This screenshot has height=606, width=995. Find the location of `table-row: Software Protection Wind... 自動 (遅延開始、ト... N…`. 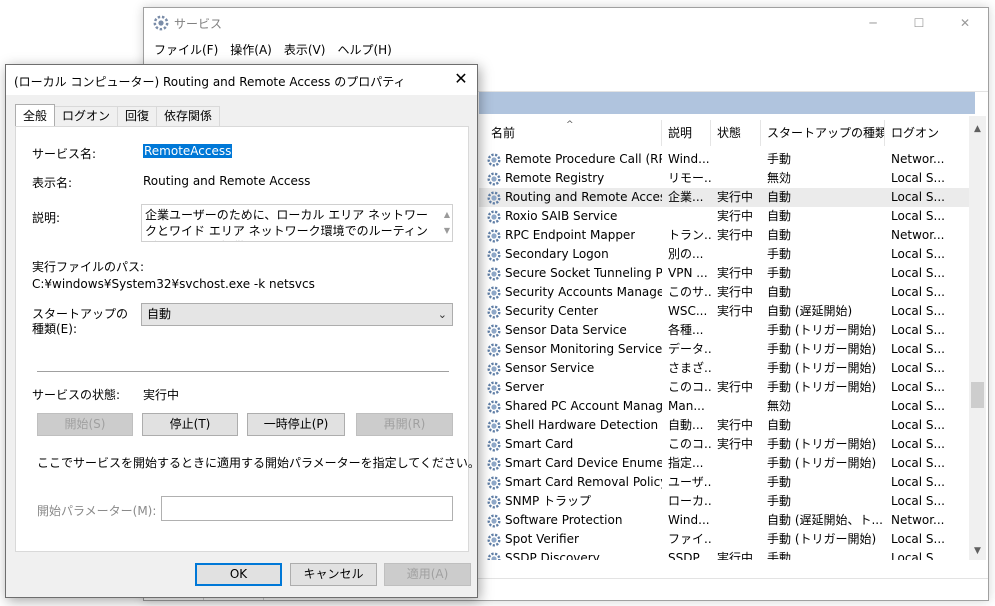

table-row: Software Protection Wind... 自動 (遅延開始、ト... N… is located at coordinates (727, 520).